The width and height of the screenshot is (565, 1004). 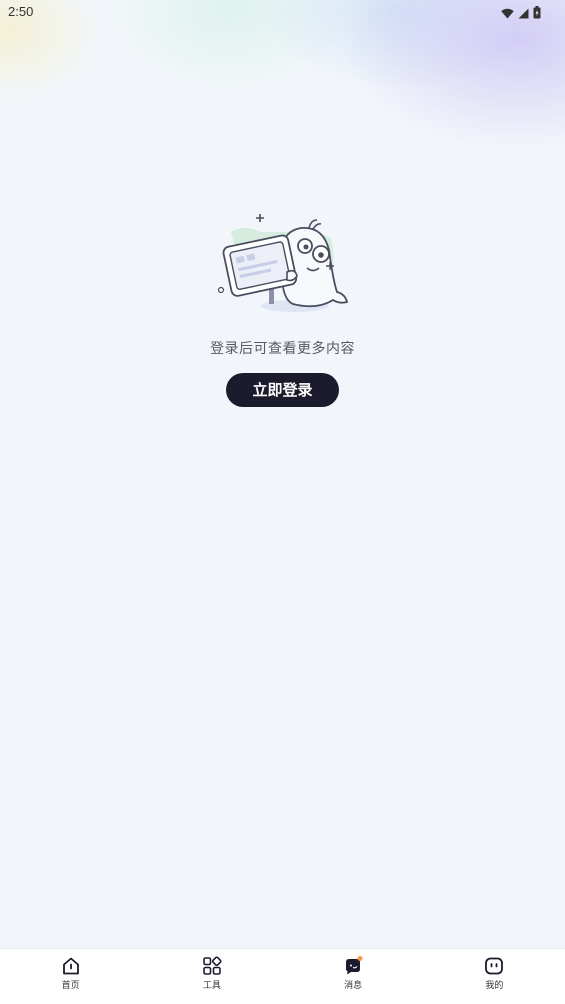 What do you see at coordinates (21, 11) in the screenshot?
I see `status-time: 2:50` at bounding box center [21, 11].